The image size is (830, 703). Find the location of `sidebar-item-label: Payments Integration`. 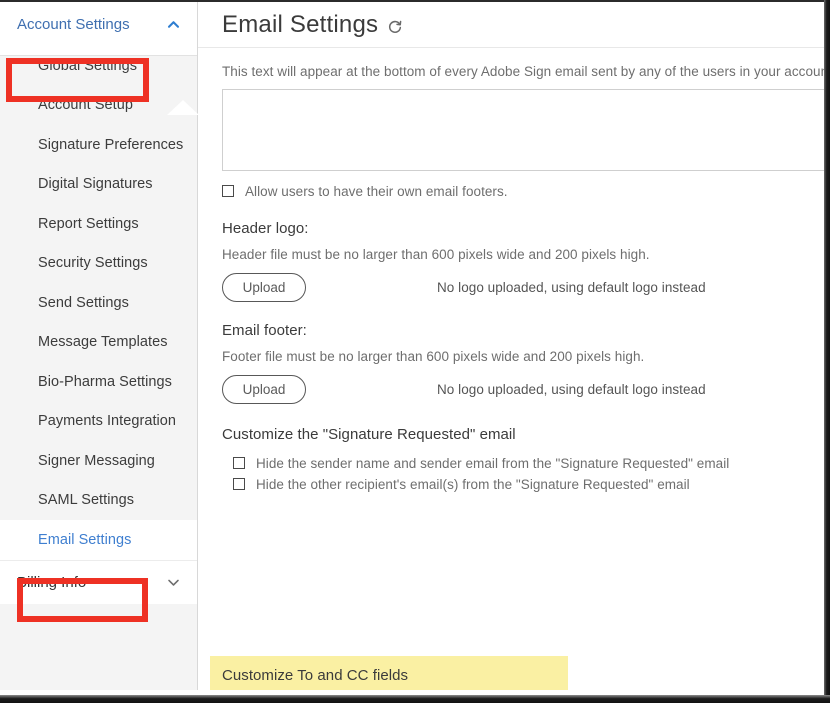

sidebar-item-label: Payments Integration is located at coordinates (107, 421).